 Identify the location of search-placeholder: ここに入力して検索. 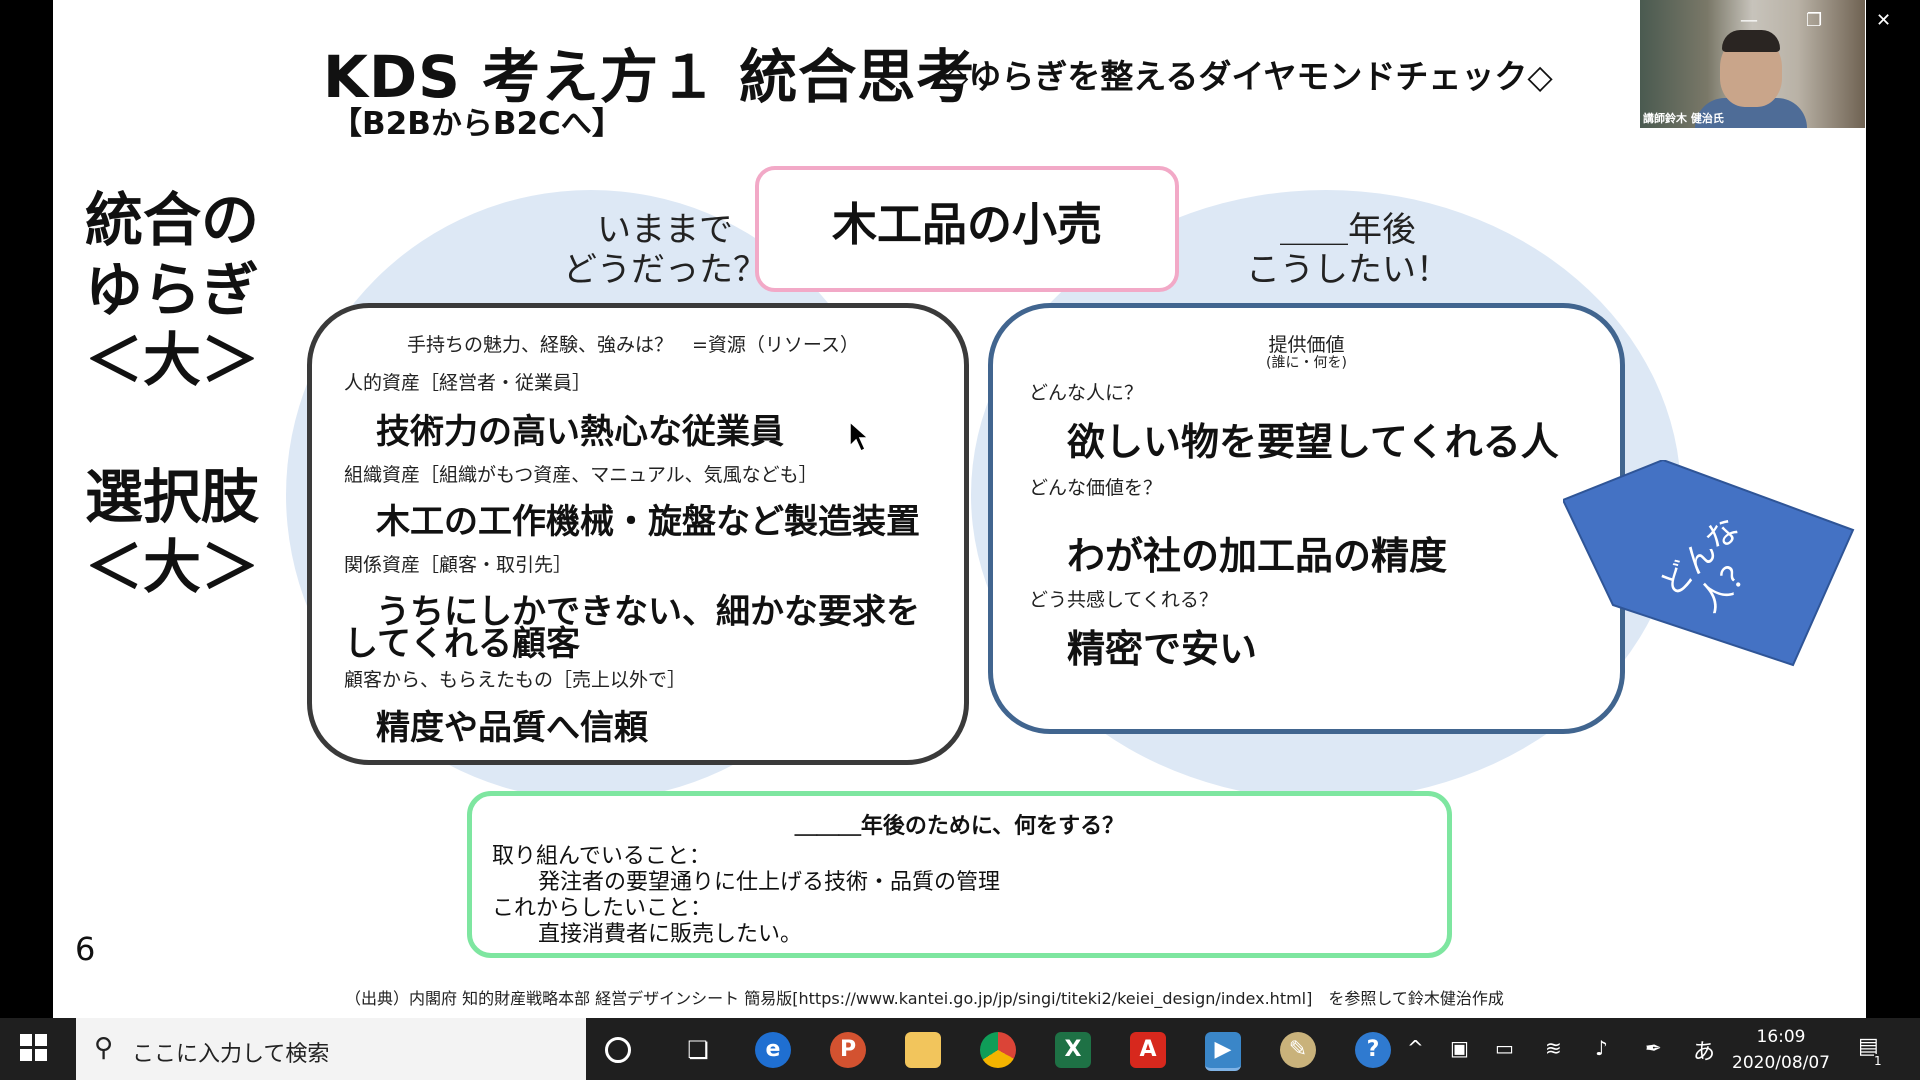
(231, 1054).